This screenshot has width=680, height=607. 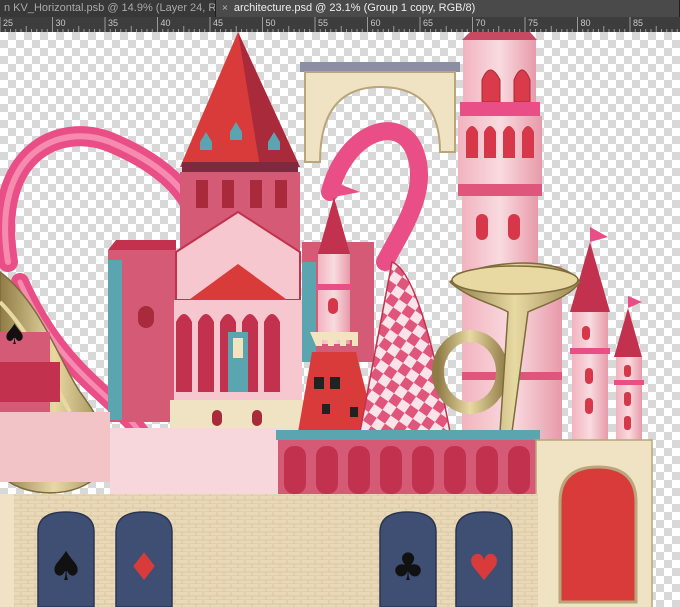 What do you see at coordinates (218, 23) in the screenshot?
I see `ruler-label: 45` at bounding box center [218, 23].